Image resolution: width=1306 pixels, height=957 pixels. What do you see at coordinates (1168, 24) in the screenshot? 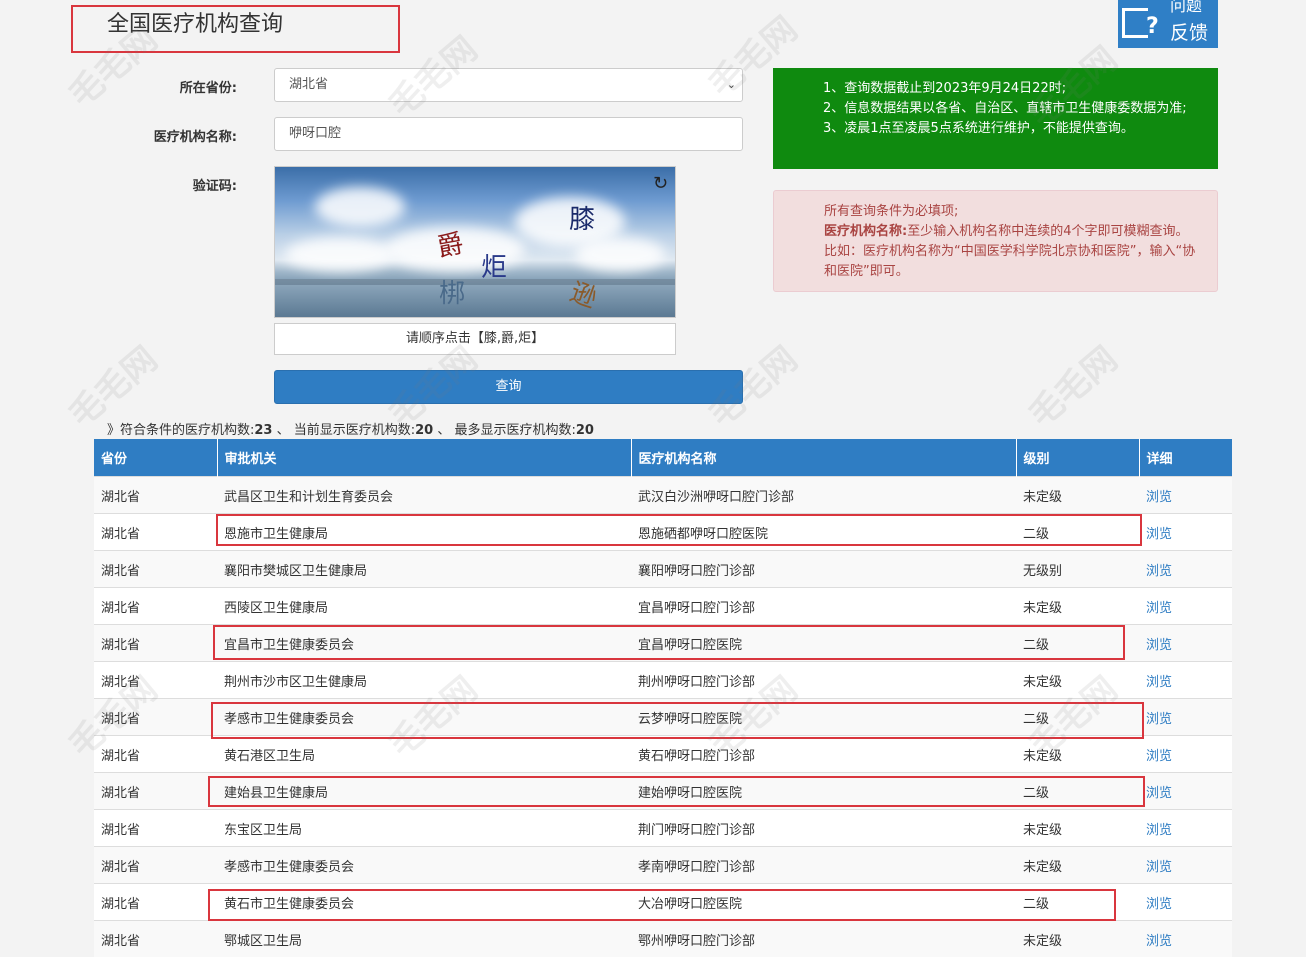
I see `feedback-button: ? 问题 反馈` at bounding box center [1168, 24].